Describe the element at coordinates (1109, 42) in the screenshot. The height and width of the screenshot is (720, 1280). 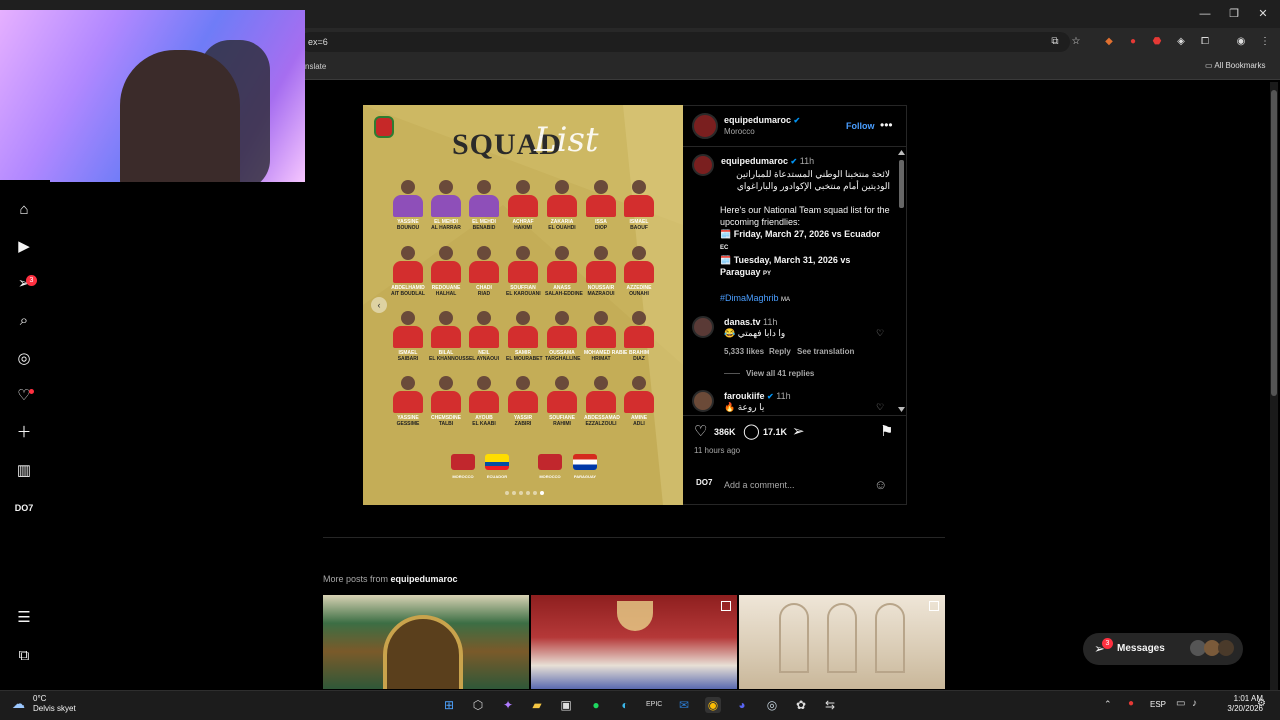
I see `extension-icon: ◆` at that location.